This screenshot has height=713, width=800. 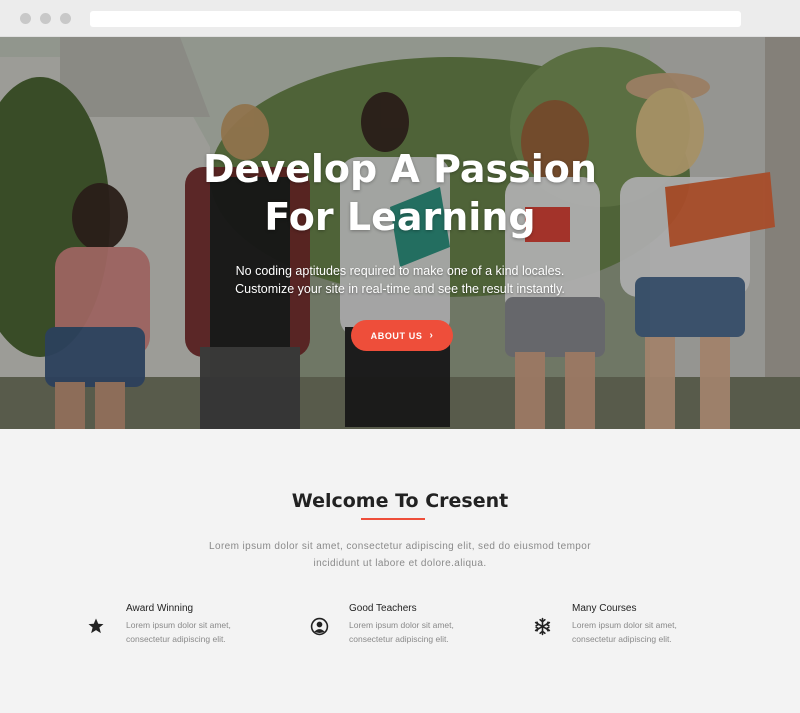 I want to click on about-us-button-label: ABOUT US, so click(x=396, y=335).